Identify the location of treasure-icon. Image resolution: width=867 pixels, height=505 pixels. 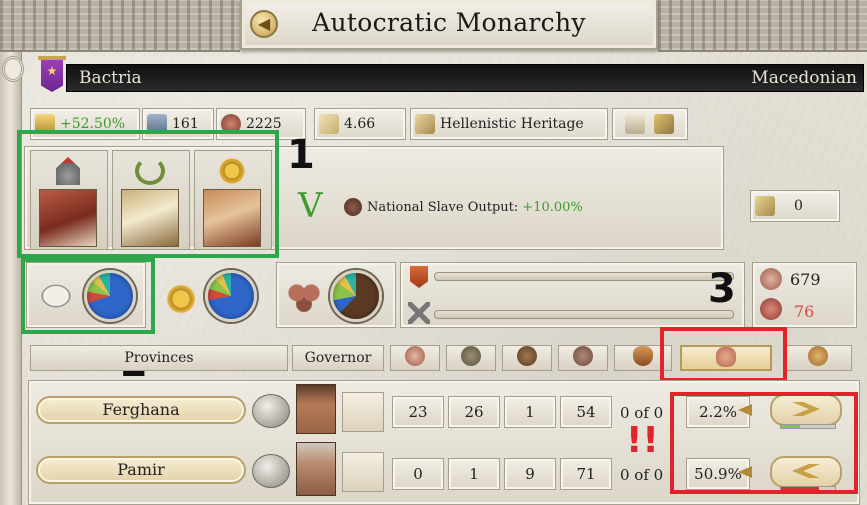
(765, 206).